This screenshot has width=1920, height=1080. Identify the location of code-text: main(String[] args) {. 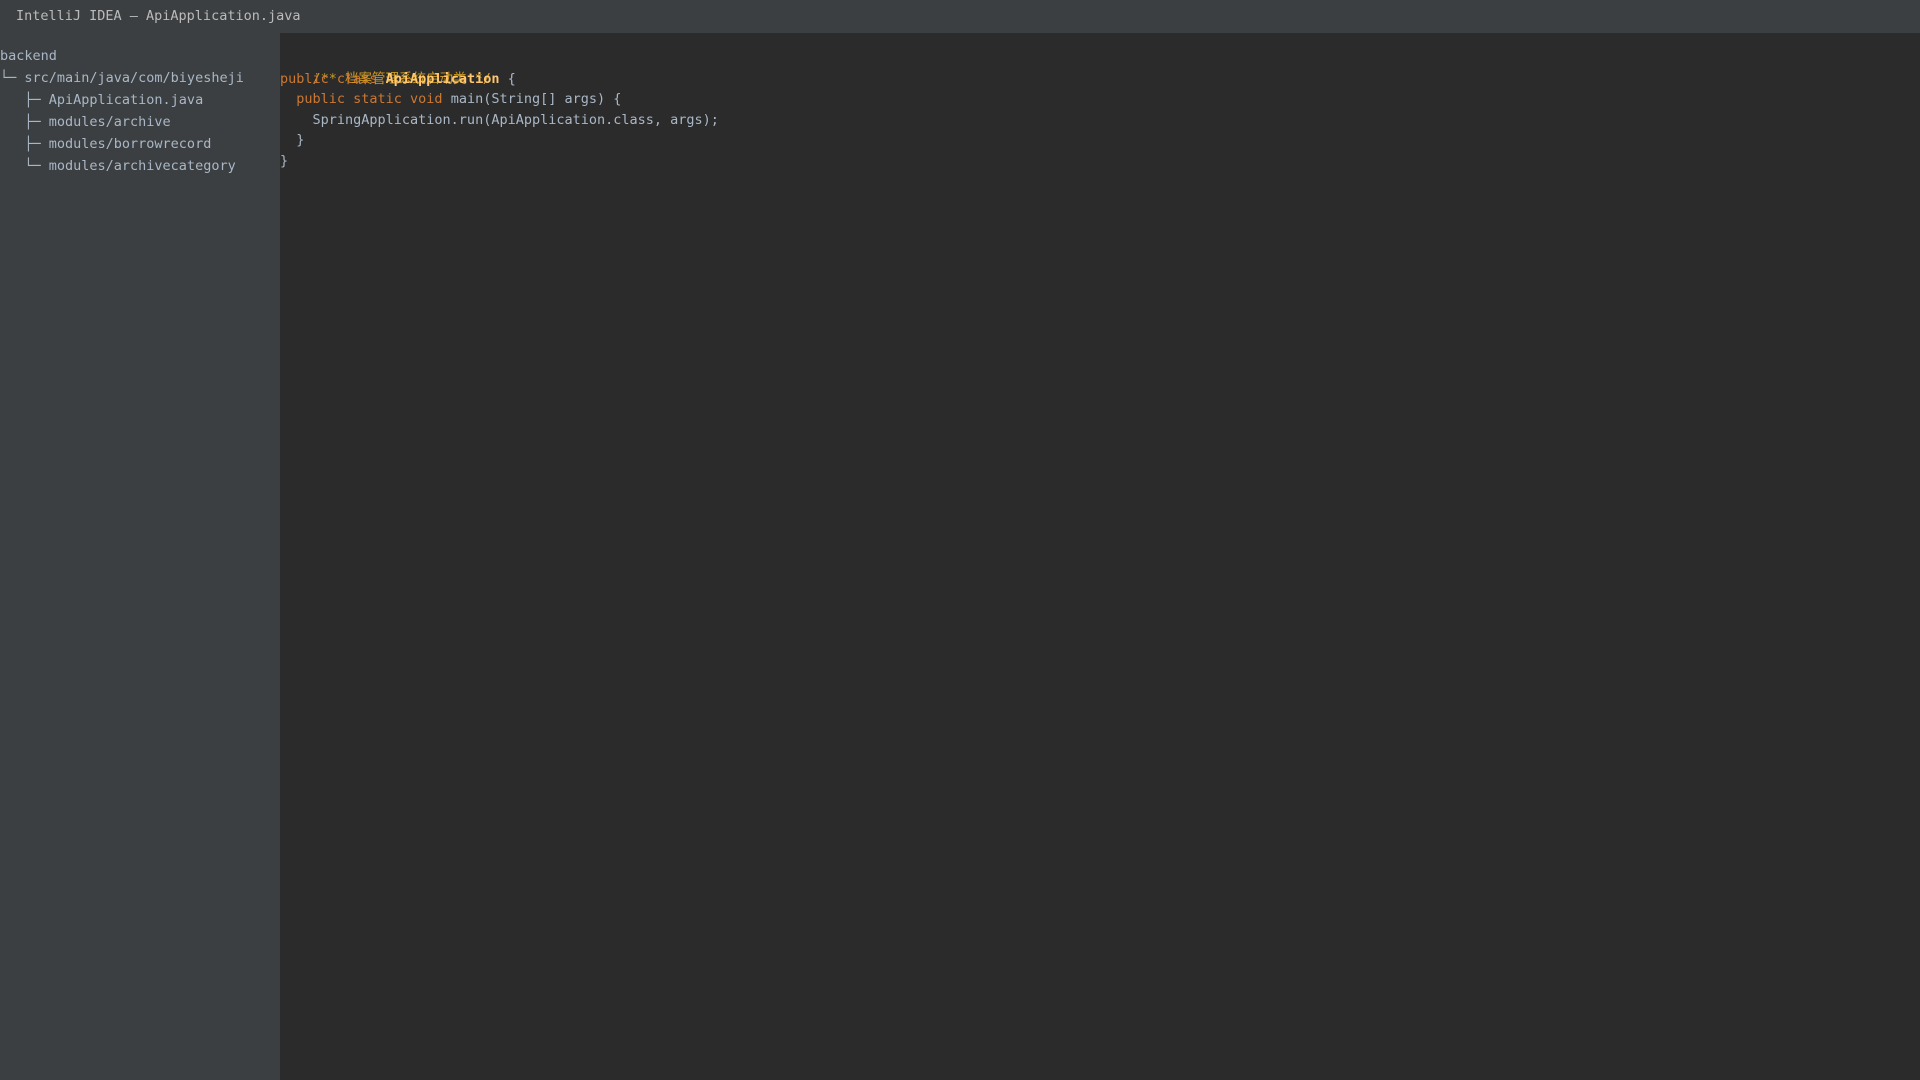
(536, 99).